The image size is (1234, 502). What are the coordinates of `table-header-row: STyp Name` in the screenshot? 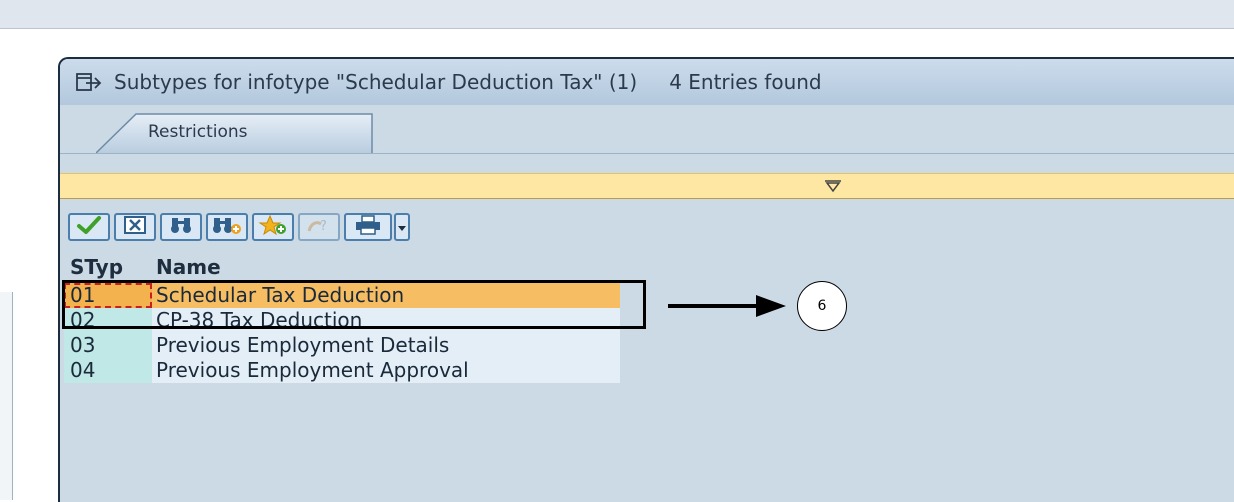 It's located at (342, 267).